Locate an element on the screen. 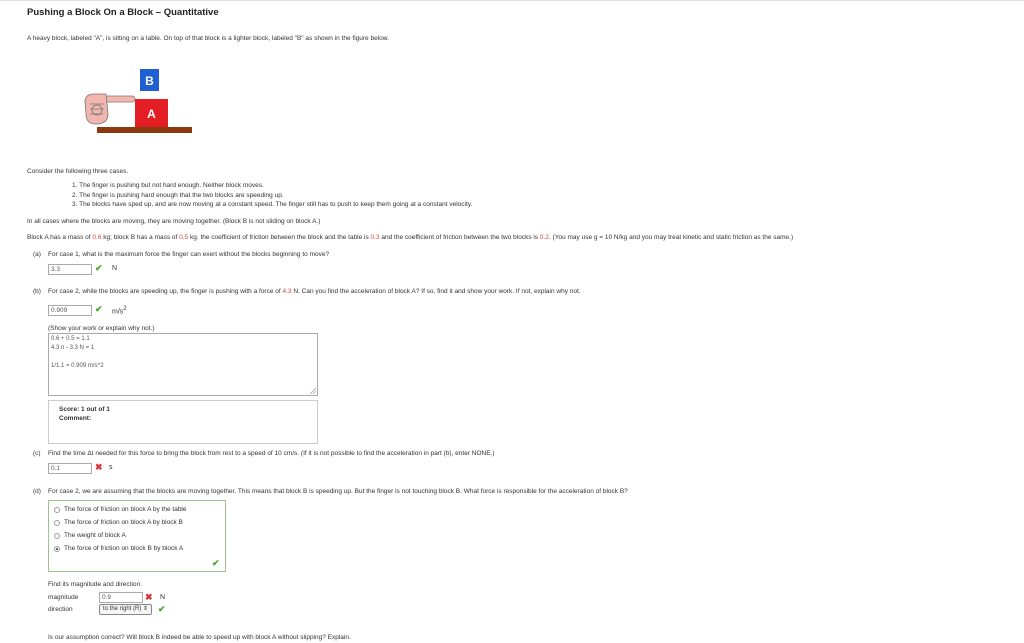  part-b-answer-input: 0.909 is located at coordinates (70, 310).